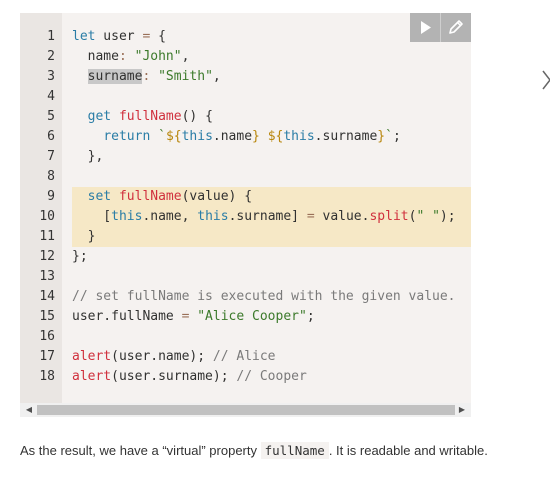 The height and width of the screenshot is (500, 550). What do you see at coordinates (271, 57) in the screenshot?
I see `code-text: name: "John",` at bounding box center [271, 57].